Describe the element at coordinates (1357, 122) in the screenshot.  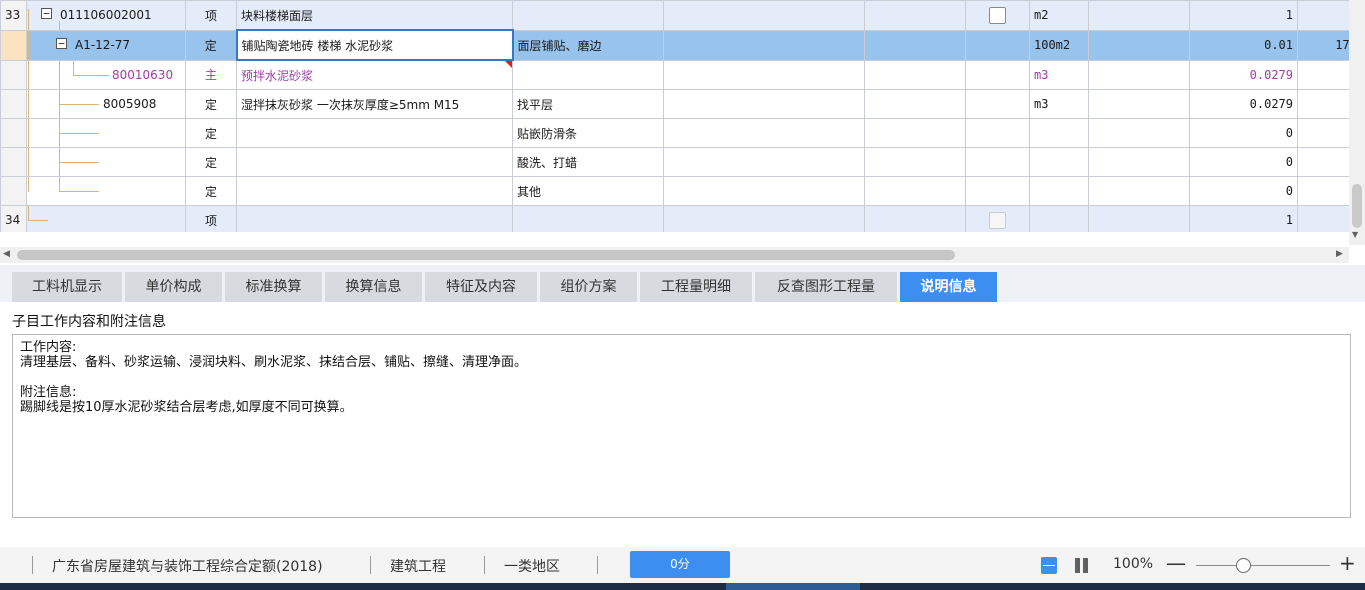
I see `vertical-scrollbar: ▼` at that location.